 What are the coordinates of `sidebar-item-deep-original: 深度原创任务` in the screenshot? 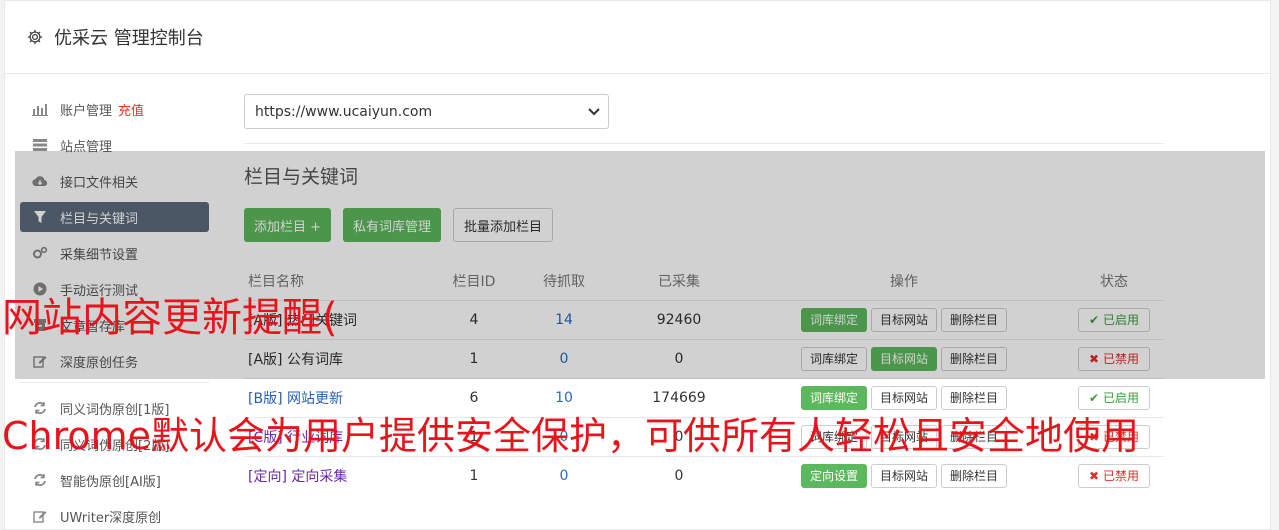 It's located at (114, 361).